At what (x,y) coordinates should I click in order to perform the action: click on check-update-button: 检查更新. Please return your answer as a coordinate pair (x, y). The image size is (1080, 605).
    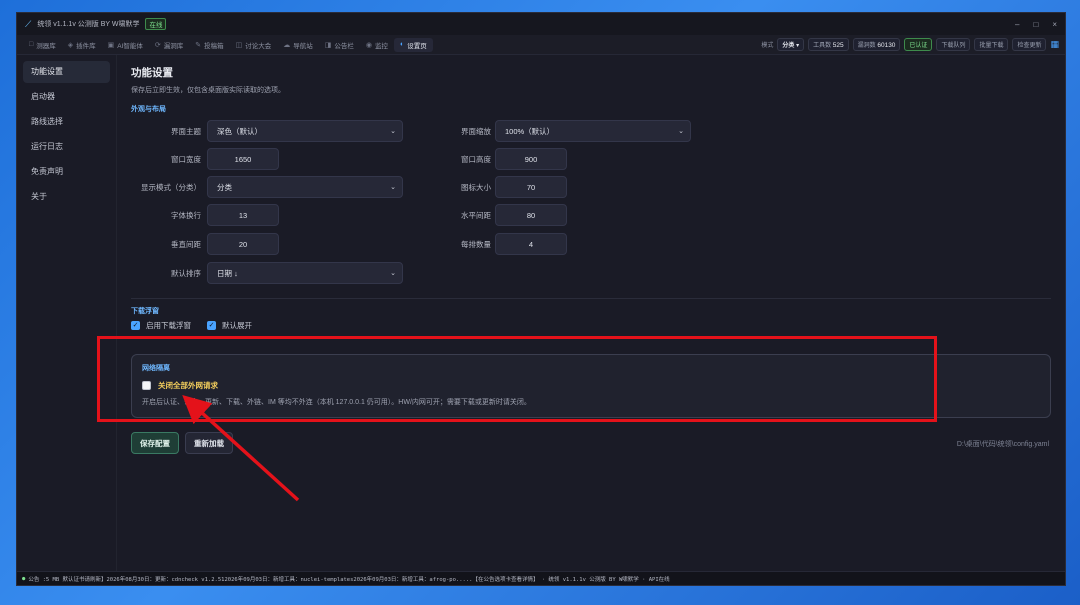
    Looking at the image, I should click on (1029, 44).